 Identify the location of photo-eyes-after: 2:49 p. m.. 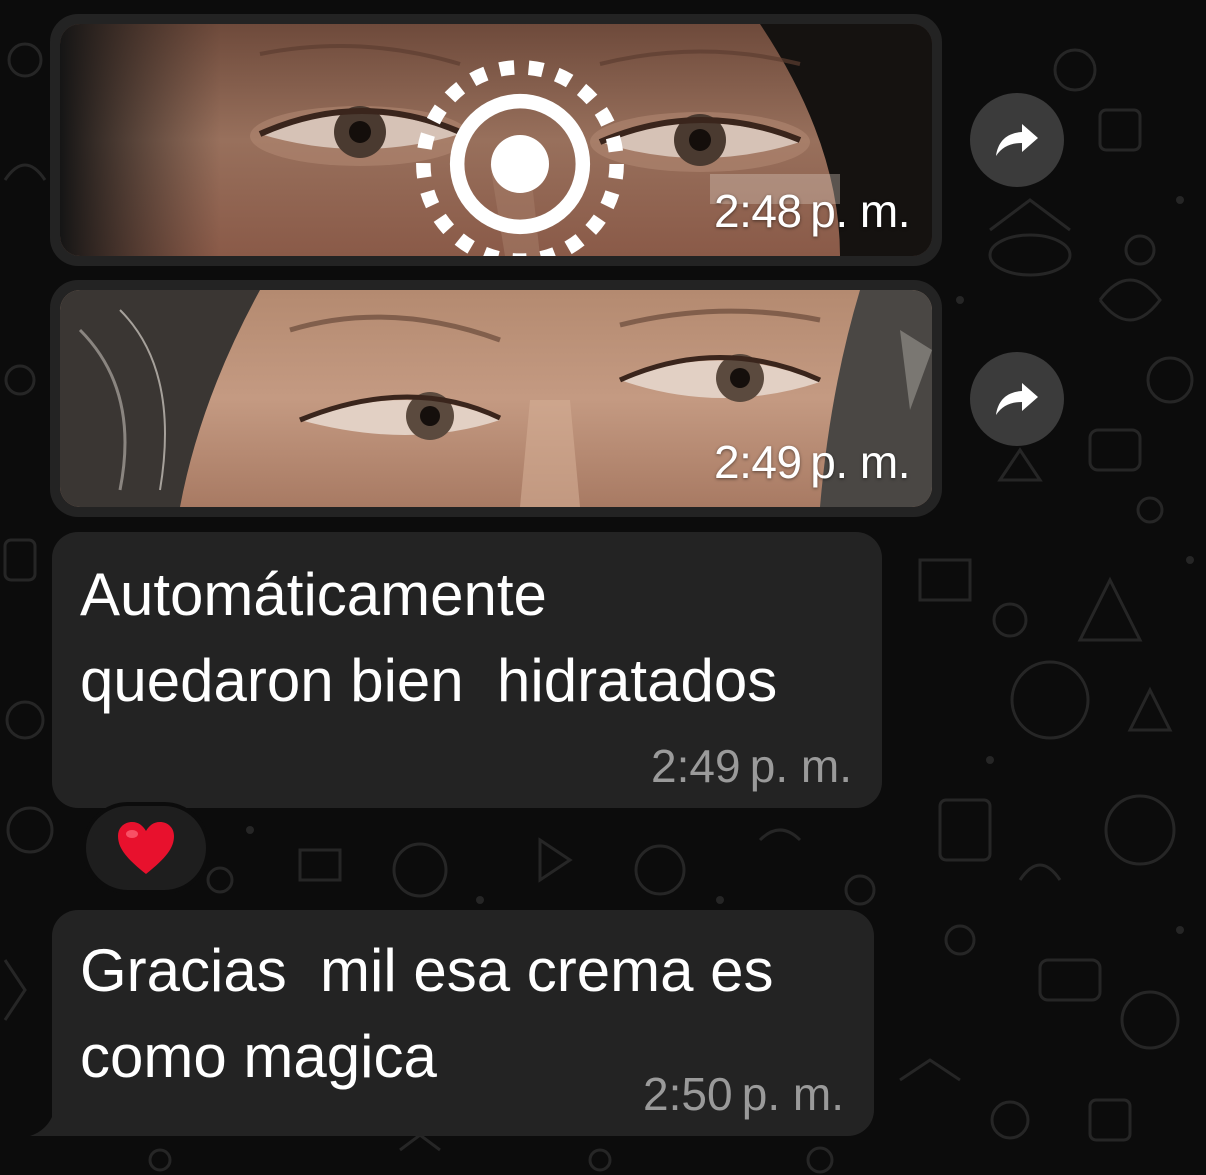
(496, 398).